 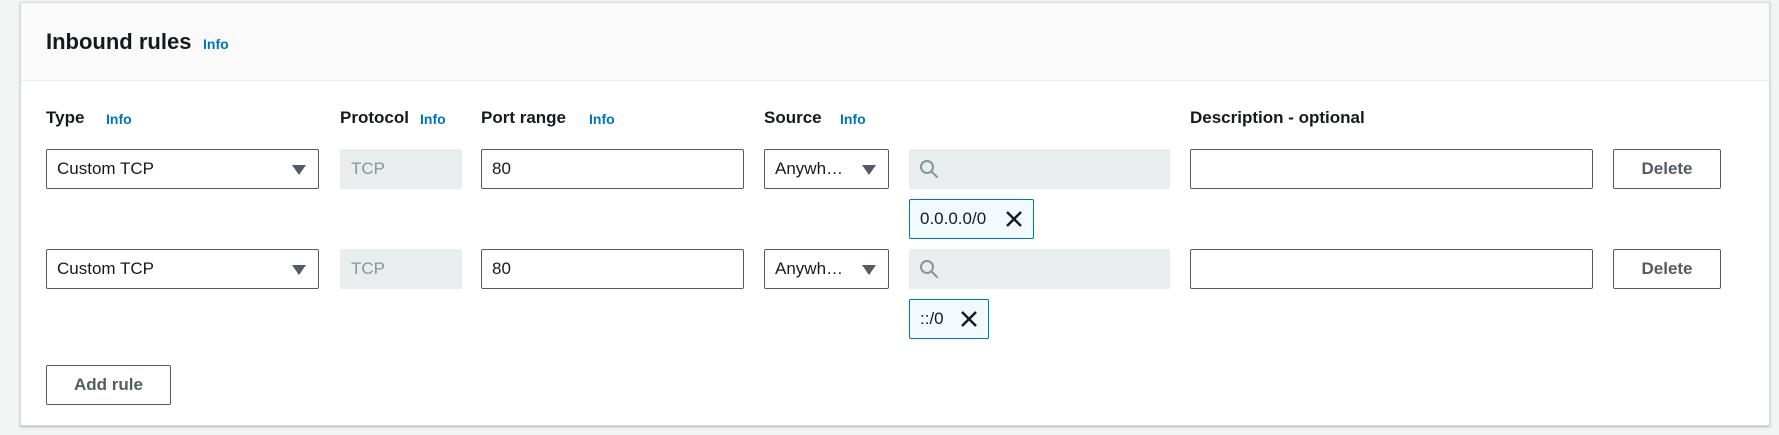 What do you see at coordinates (216, 44) in the screenshot?
I see `header-info-link: Info` at bounding box center [216, 44].